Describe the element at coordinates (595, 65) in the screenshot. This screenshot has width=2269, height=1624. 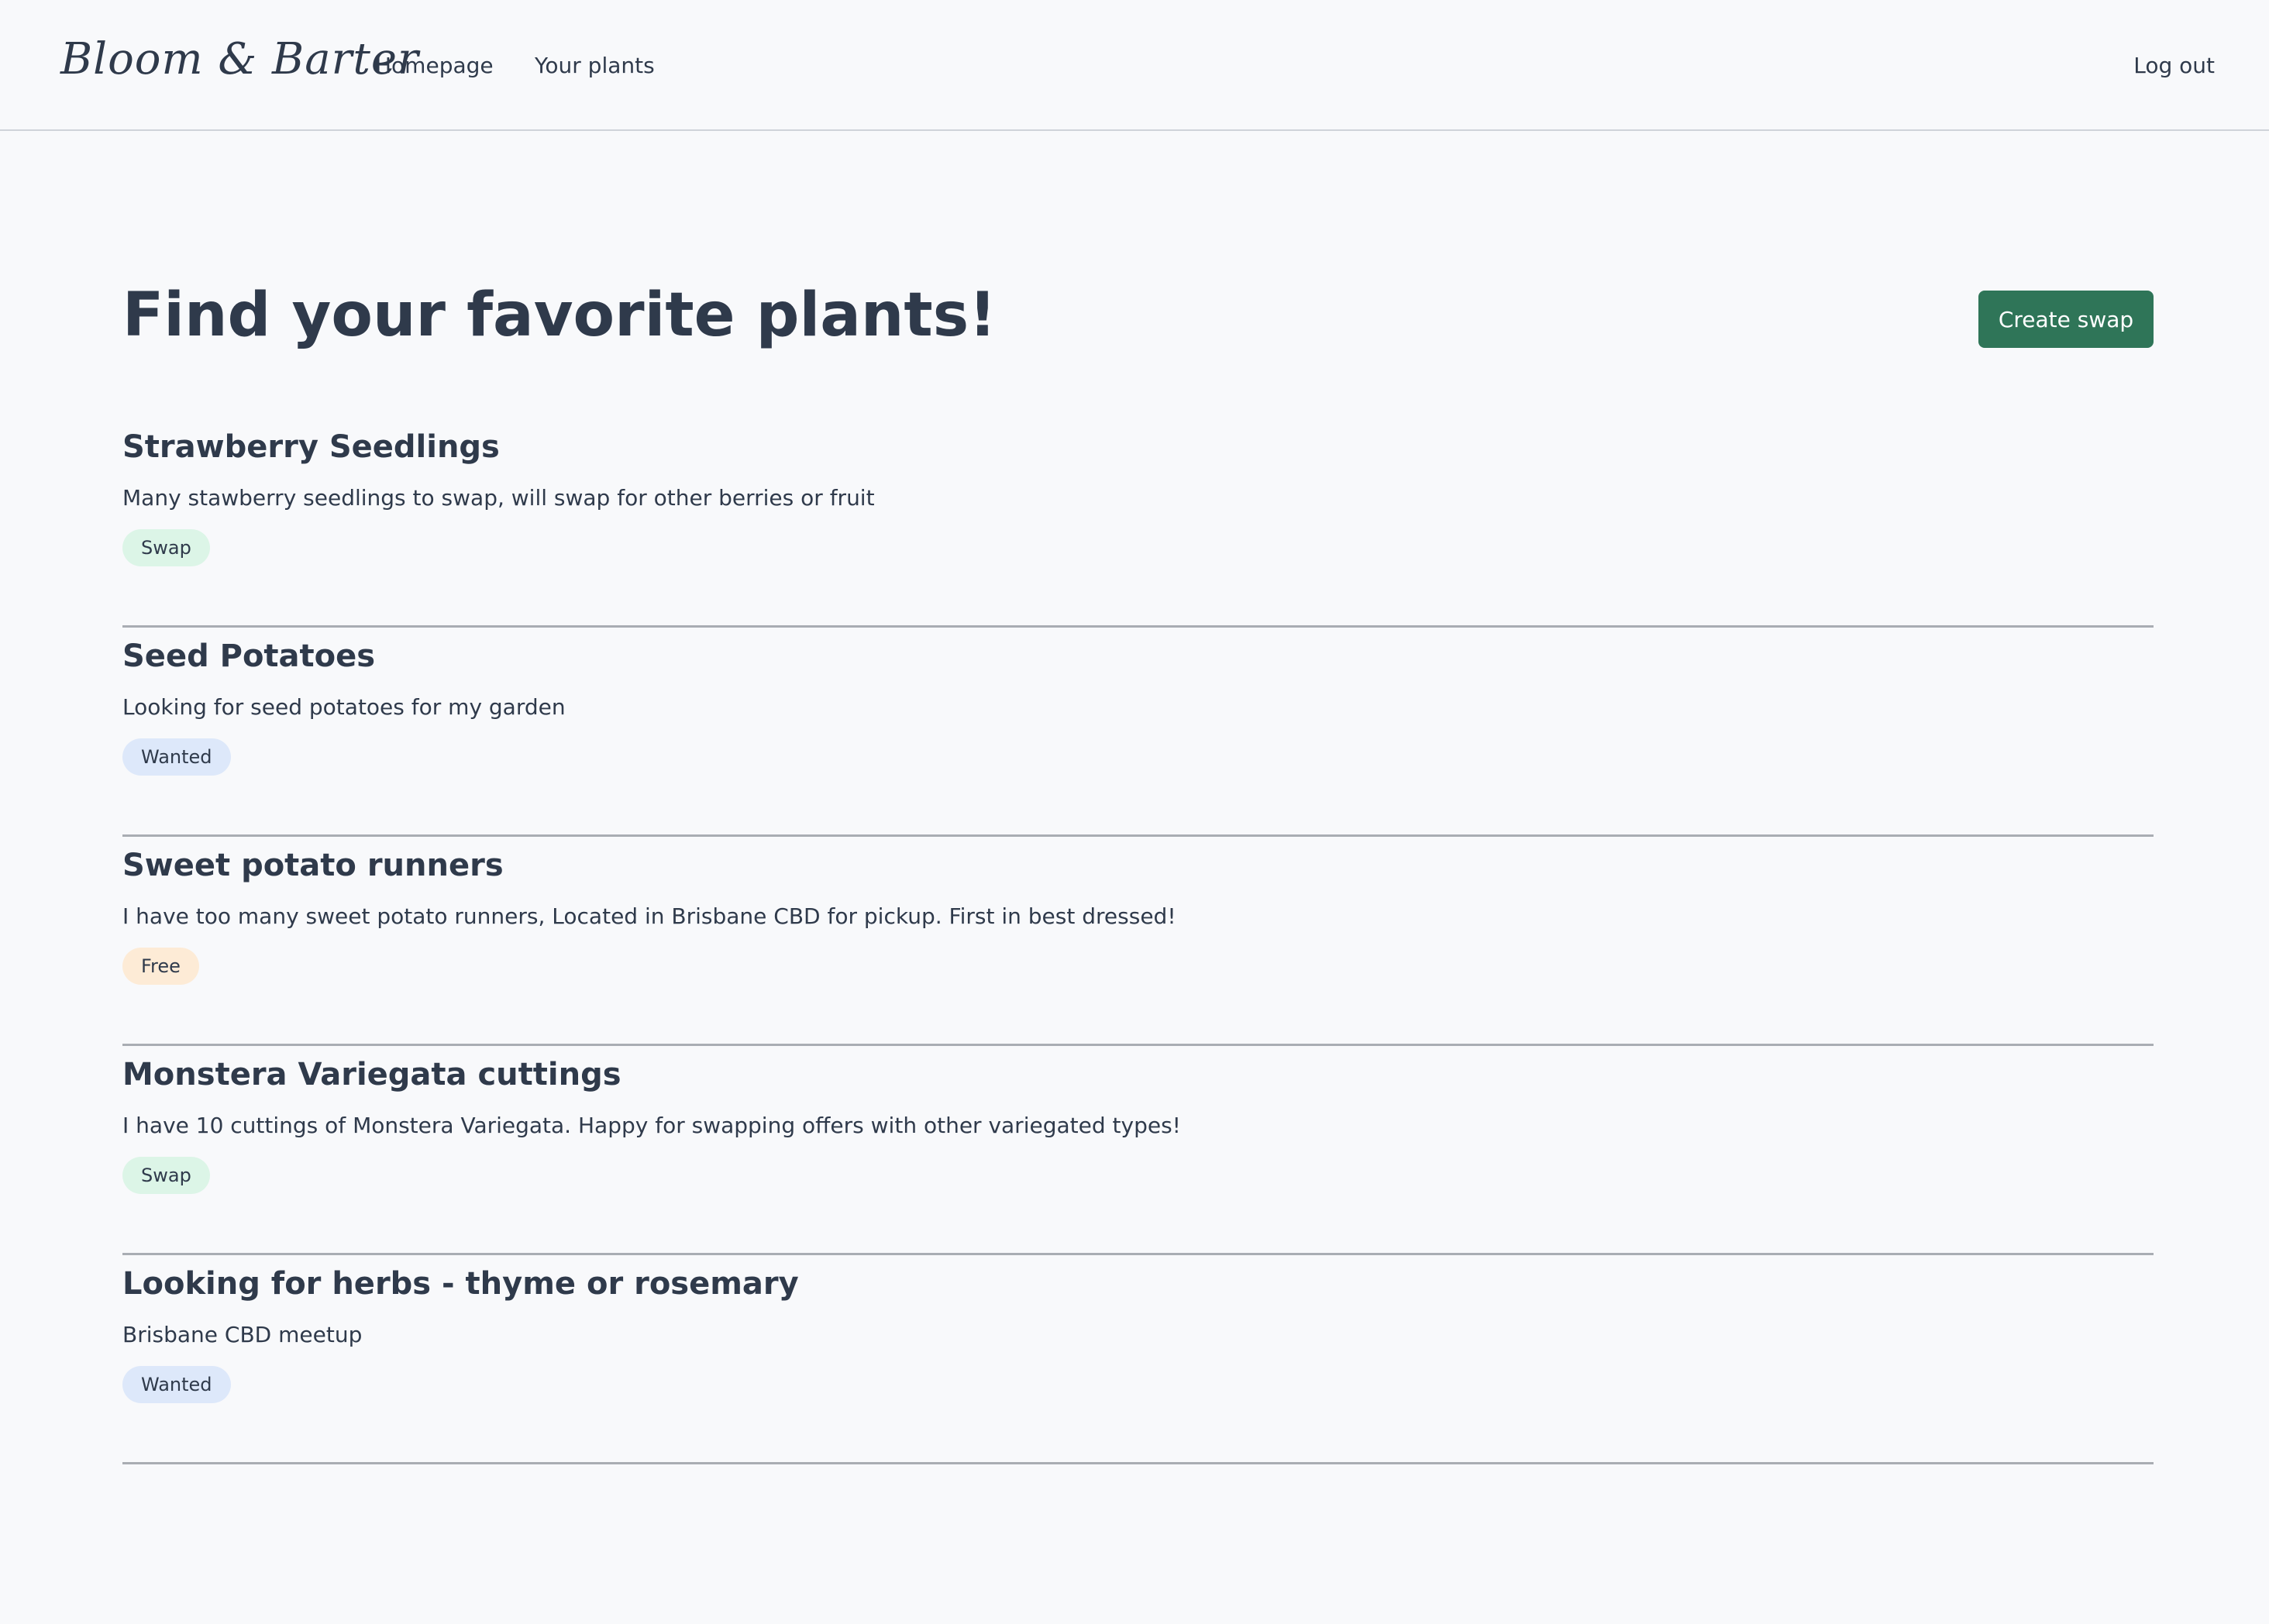
I see `nav-your-plants-link: Your plants` at that location.